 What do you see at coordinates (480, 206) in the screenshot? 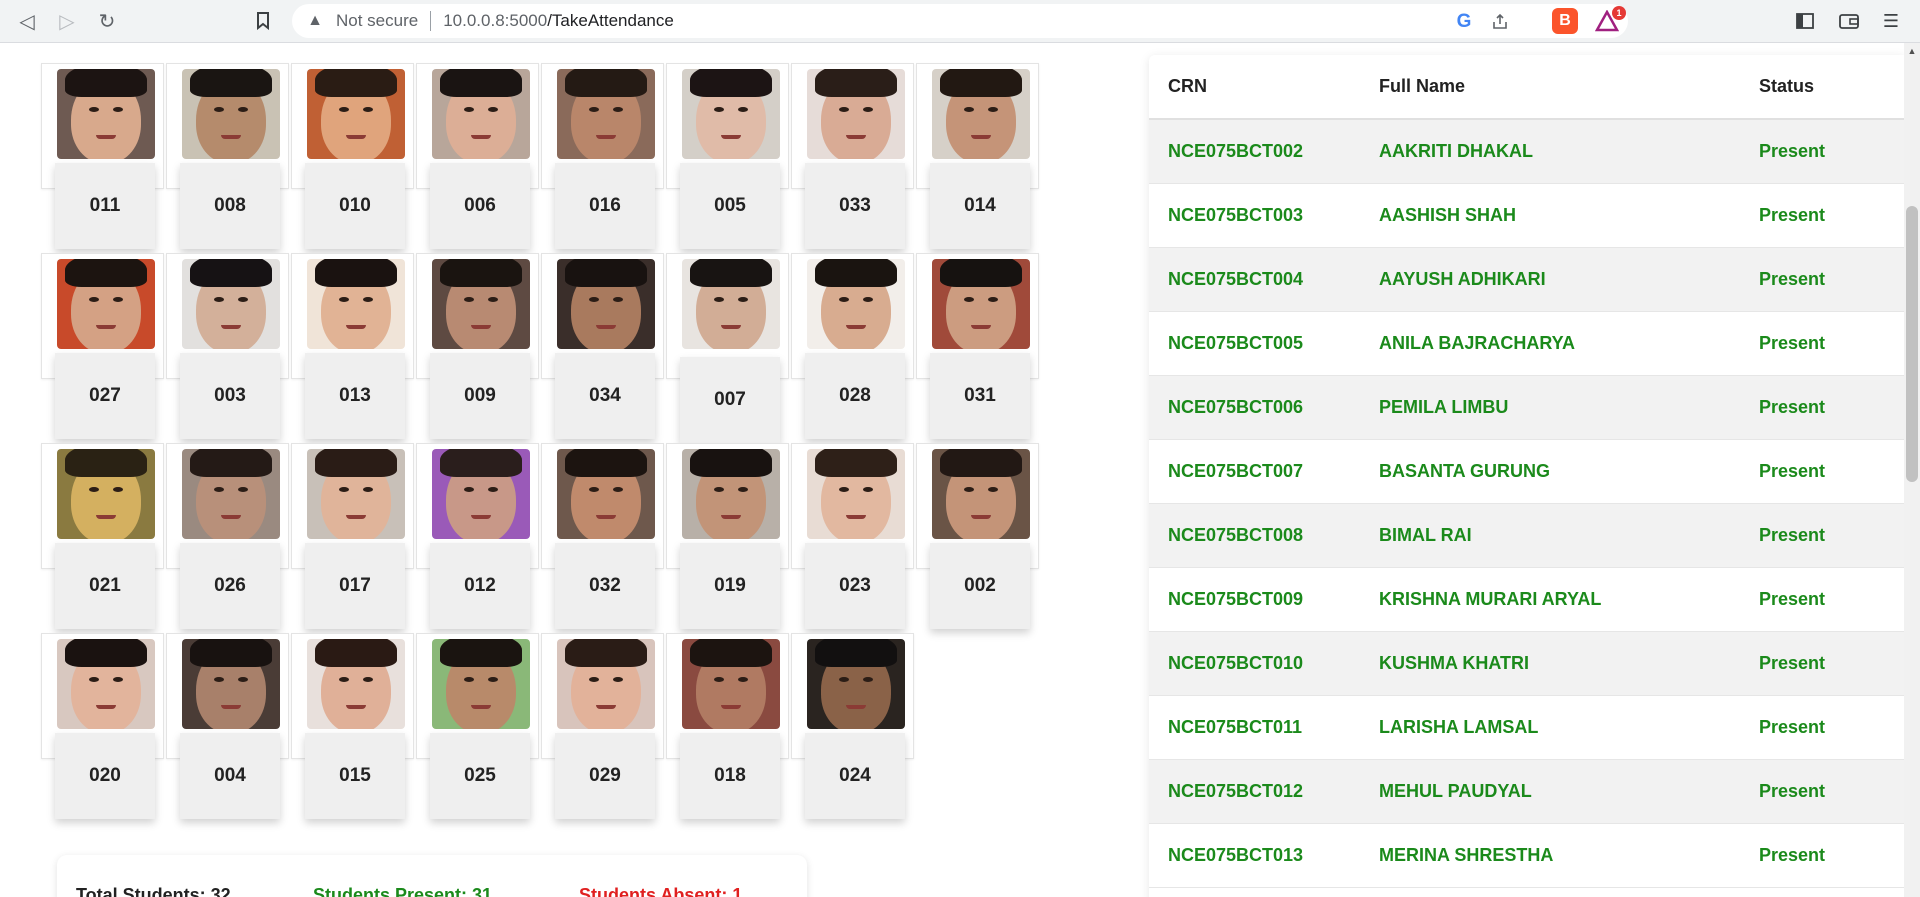
I see `face-id-label: 006` at bounding box center [480, 206].